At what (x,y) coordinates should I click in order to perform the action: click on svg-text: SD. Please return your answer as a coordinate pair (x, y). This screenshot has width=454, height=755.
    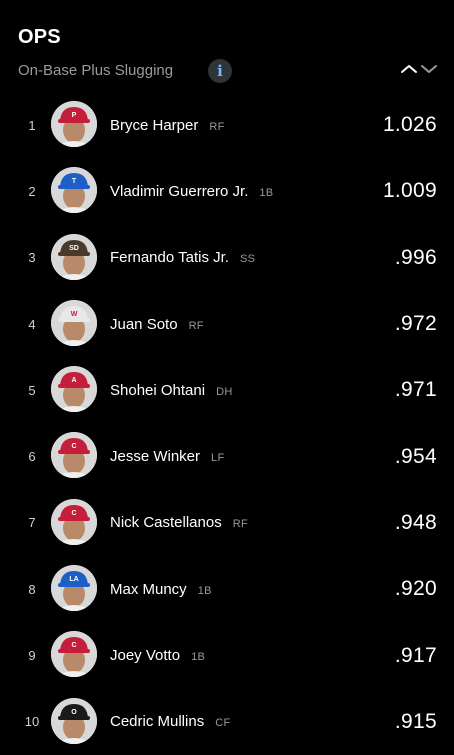
    Looking at the image, I should click on (74, 248).